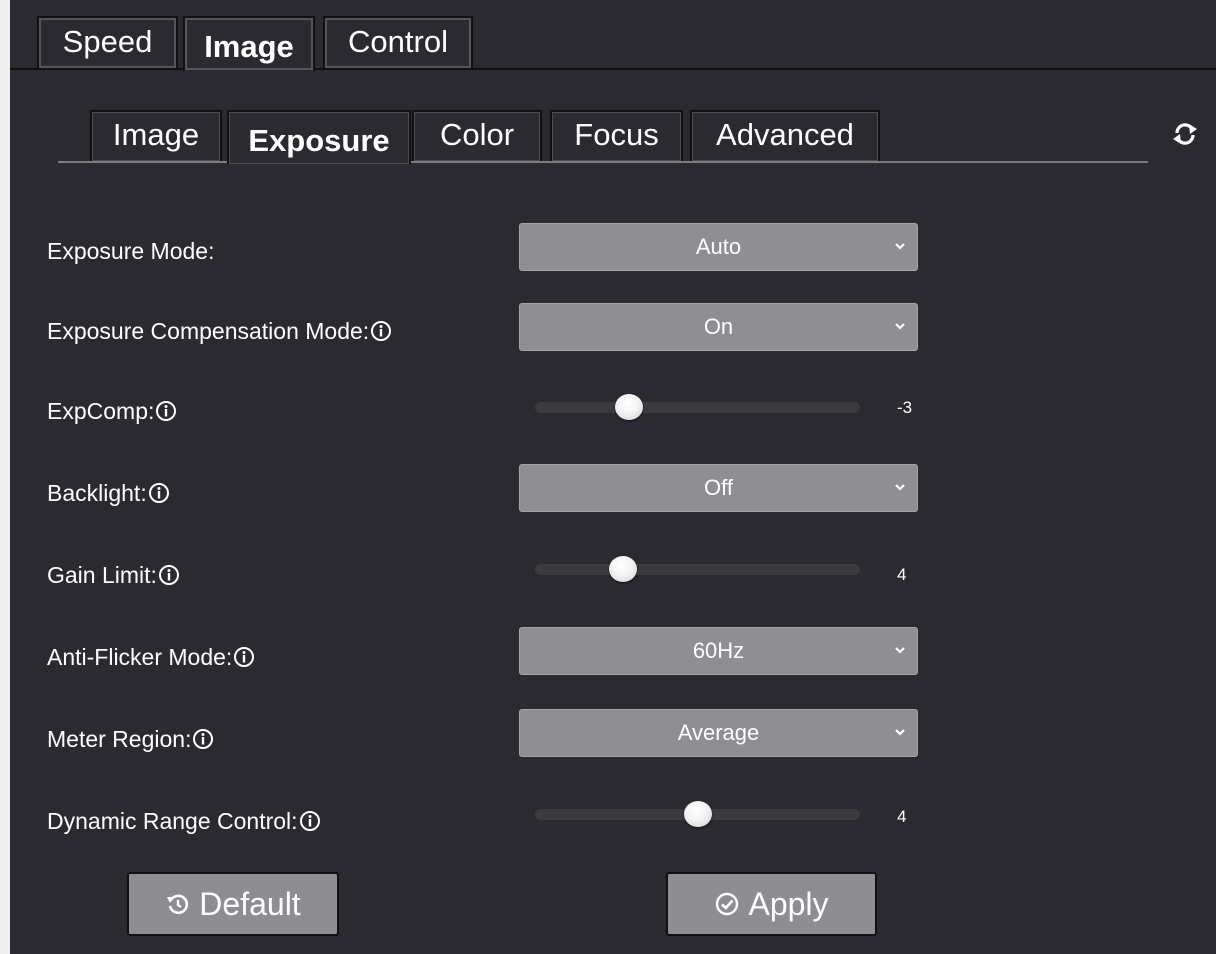 The height and width of the screenshot is (954, 1216). Describe the element at coordinates (613, 36) in the screenshot. I see `top-tab-bar: Speed Image Control` at that location.